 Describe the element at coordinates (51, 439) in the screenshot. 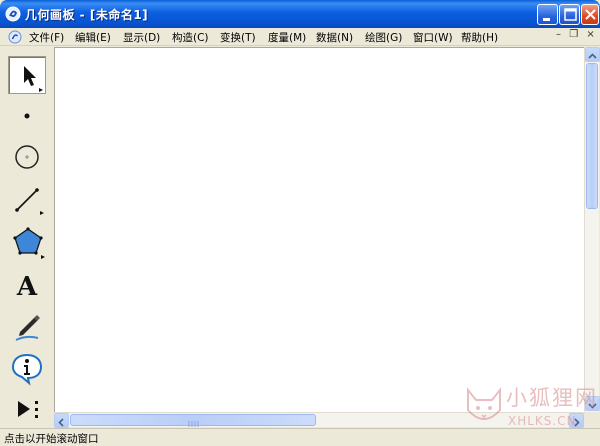

I see `status-text: 点击以开始滚动窗口` at that location.